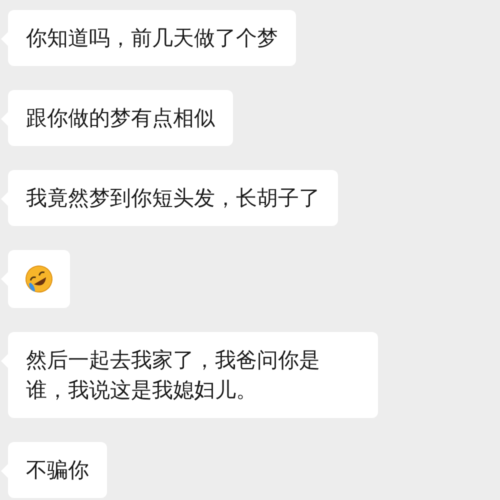  I want to click on laughing-emoji-icon, so click(39, 279).